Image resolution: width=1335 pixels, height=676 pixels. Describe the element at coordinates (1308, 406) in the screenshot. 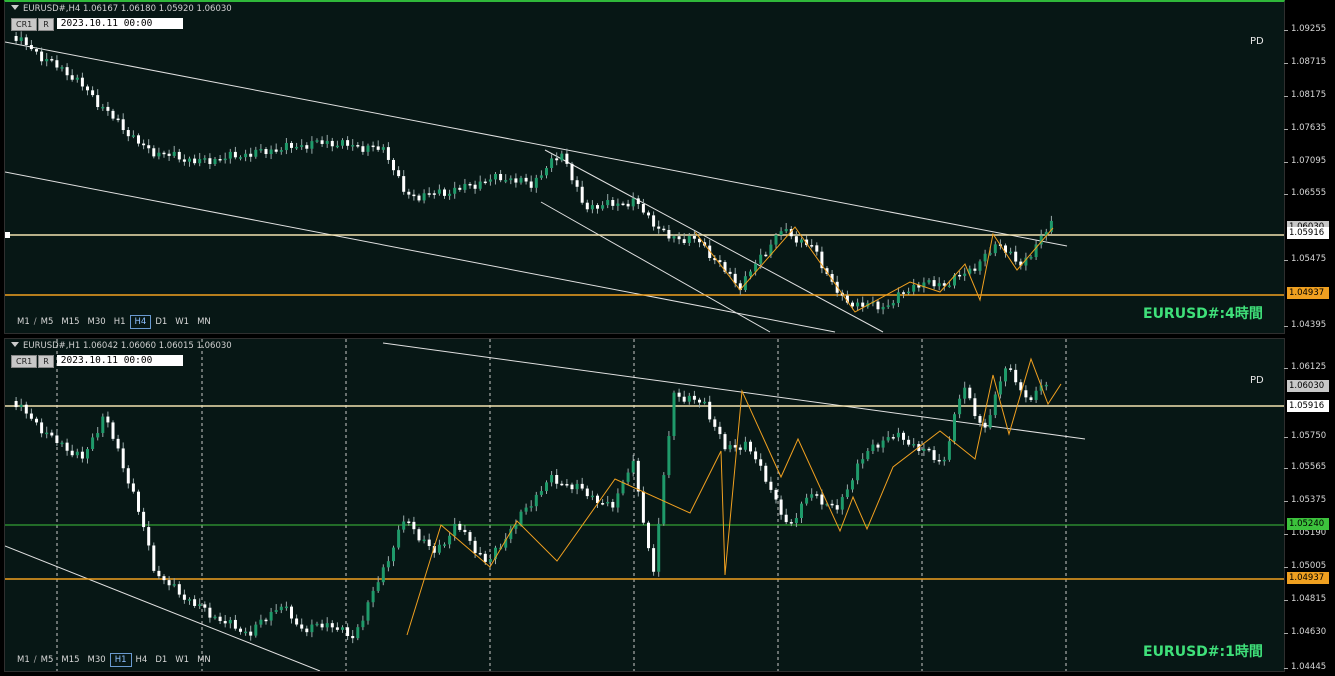

I see `upper-level-tag: 1.05916` at that location.